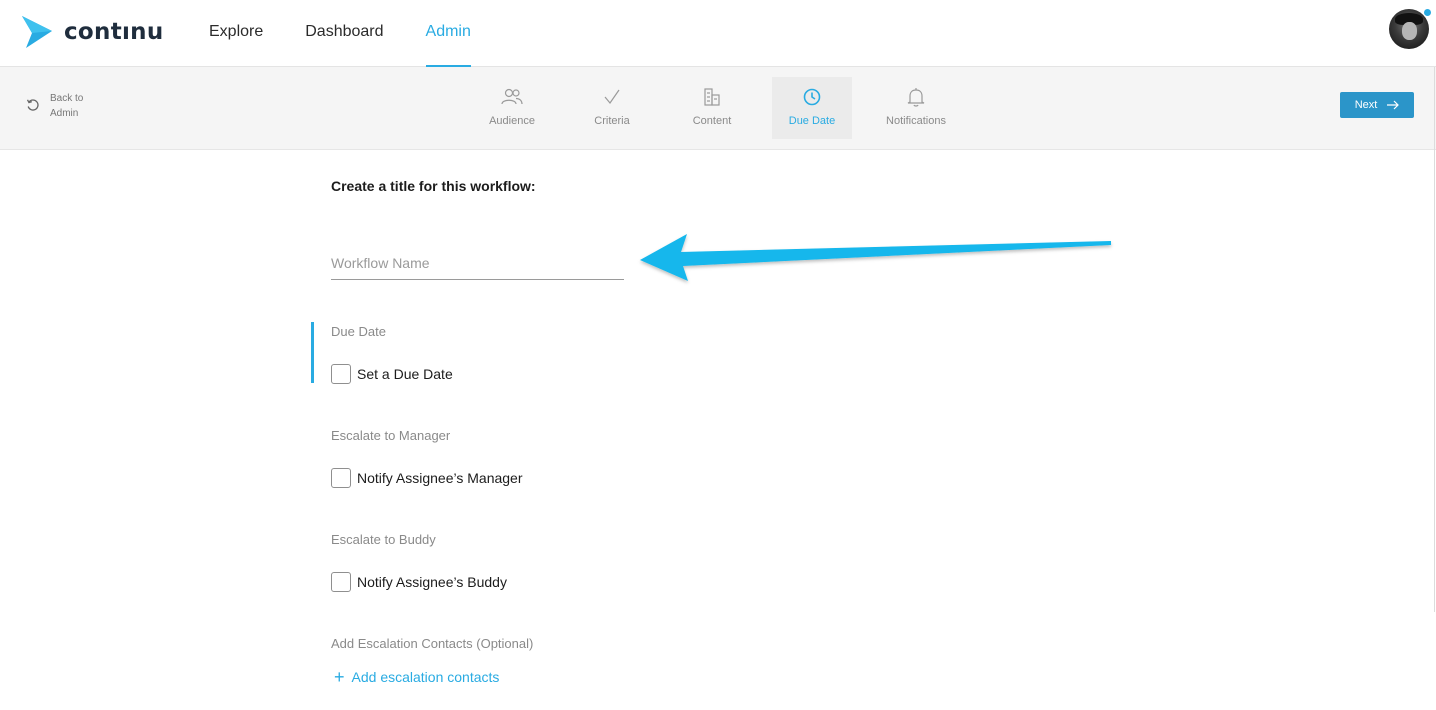 This screenshot has height=710, width=1436. What do you see at coordinates (440, 478) in the screenshot?
I see `notify-manager-label: Notify Assignee’s Manager` at bounding box center [440, 478].